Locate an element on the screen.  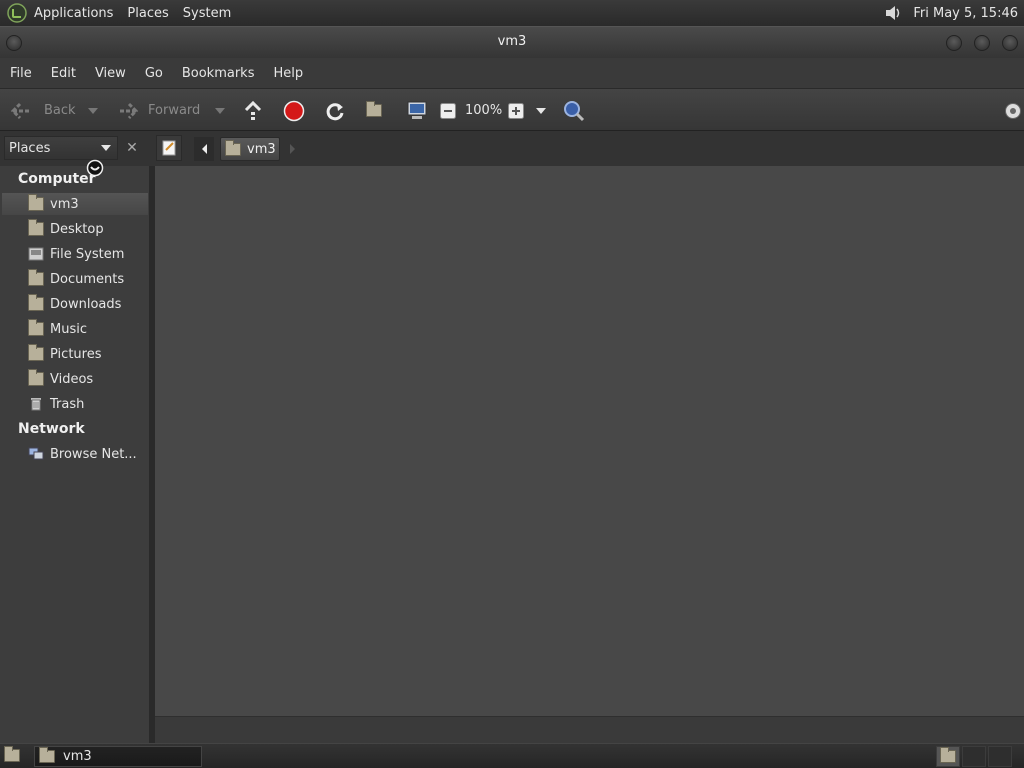
sidebar-item-label: Desktop is located at coordinates (77, 229).